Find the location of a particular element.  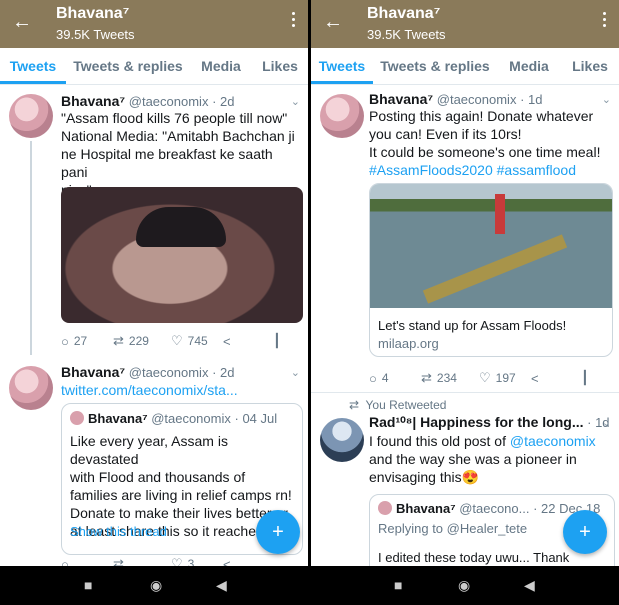

divider is located at coordinates (465, 392).